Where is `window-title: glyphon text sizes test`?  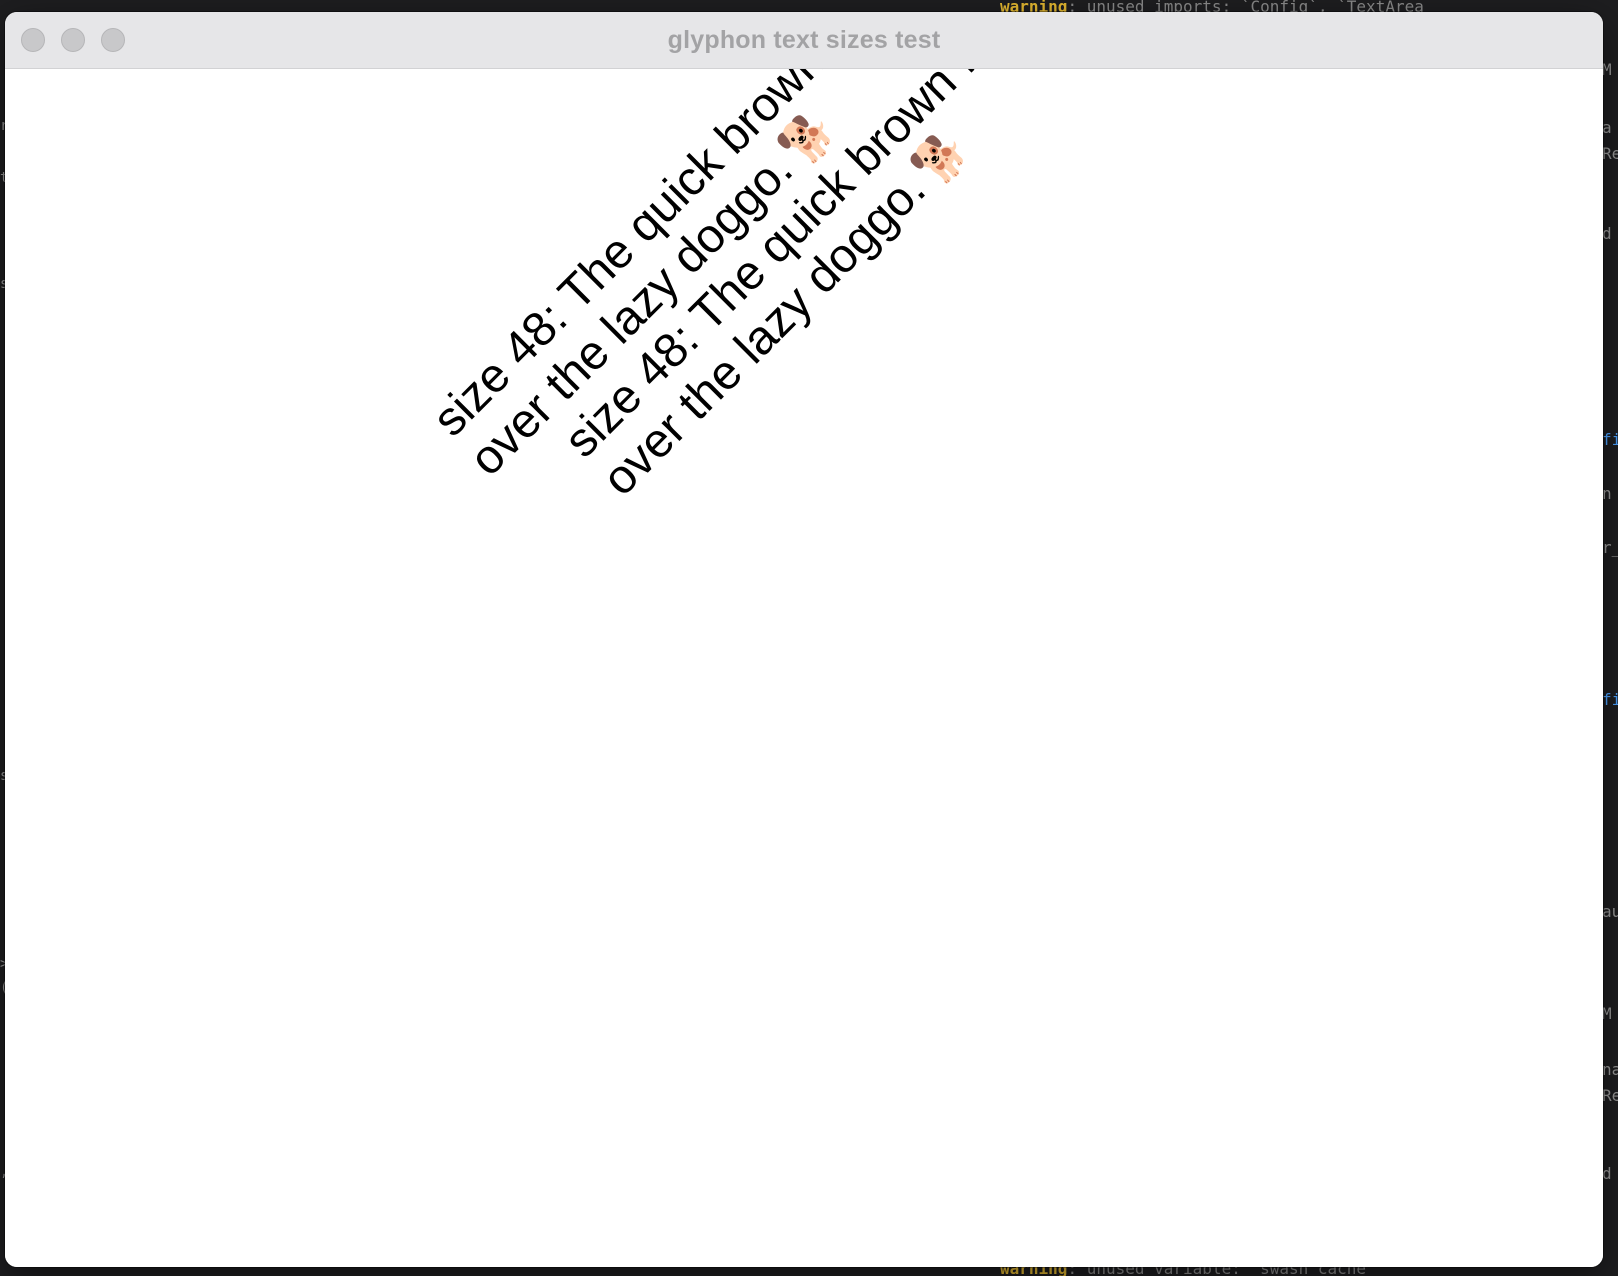
window-title: glyphon text sizes test is located at coordinates (804, 40).